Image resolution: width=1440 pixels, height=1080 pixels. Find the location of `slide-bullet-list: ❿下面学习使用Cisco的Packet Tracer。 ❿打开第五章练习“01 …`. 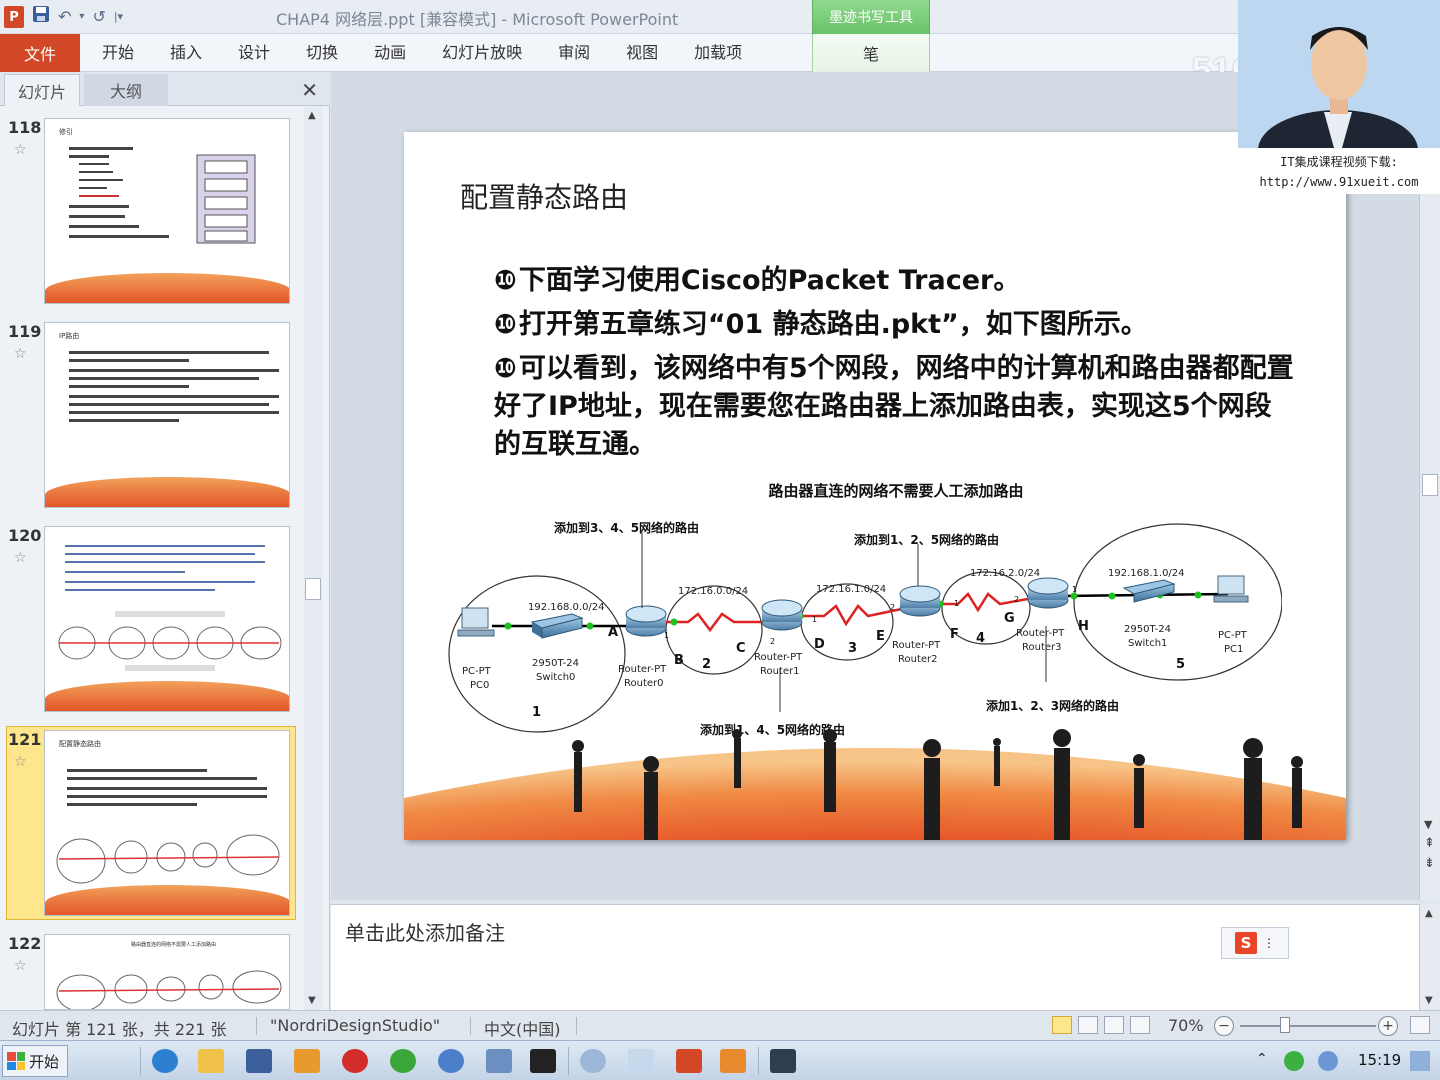

slide-bullet-list: ❿下面学习使用Cisco的Packet Tracer。 ❿打开第五章练习“01 … is located at coordinates (894, 366).